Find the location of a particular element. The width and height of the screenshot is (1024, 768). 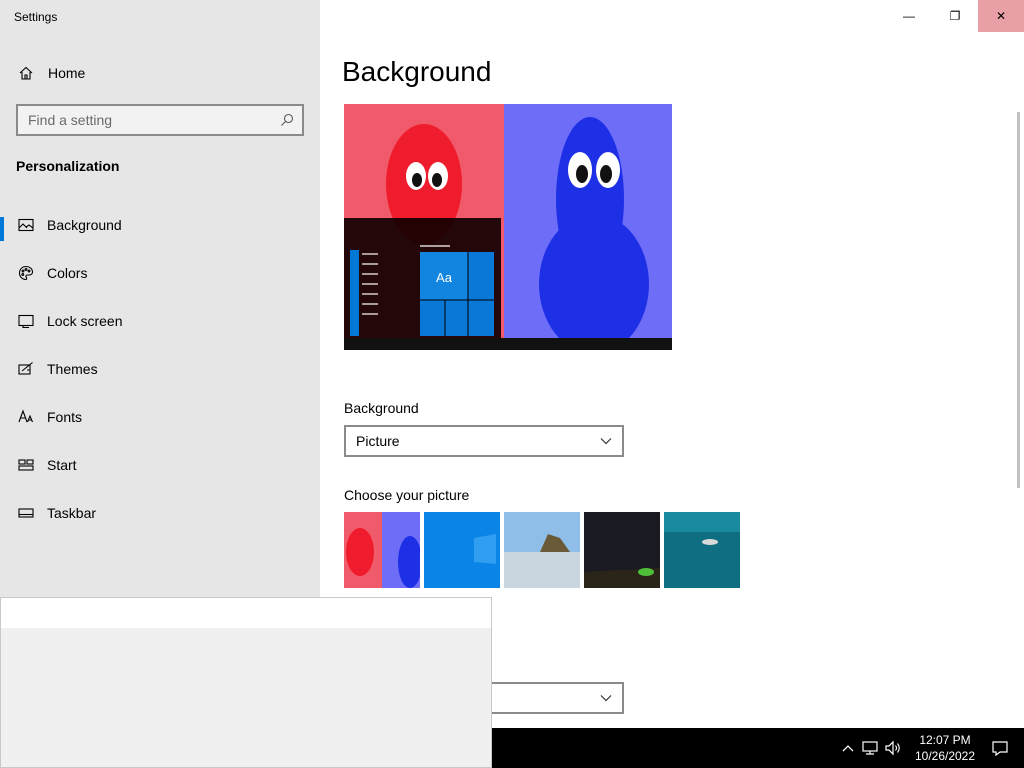

preview-tile-label: Aa is located at coordinates (444, 277).